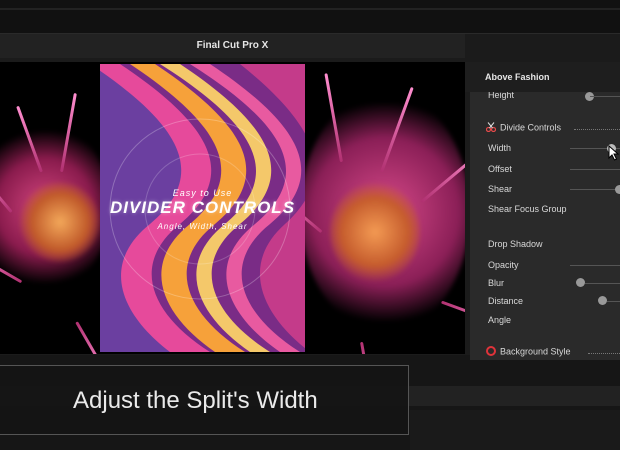 The height and width of the screenshot is (450, 620). Describe the element at coordinates (595, 169) in the screenshot. I see `offset-slider-track` at that location.